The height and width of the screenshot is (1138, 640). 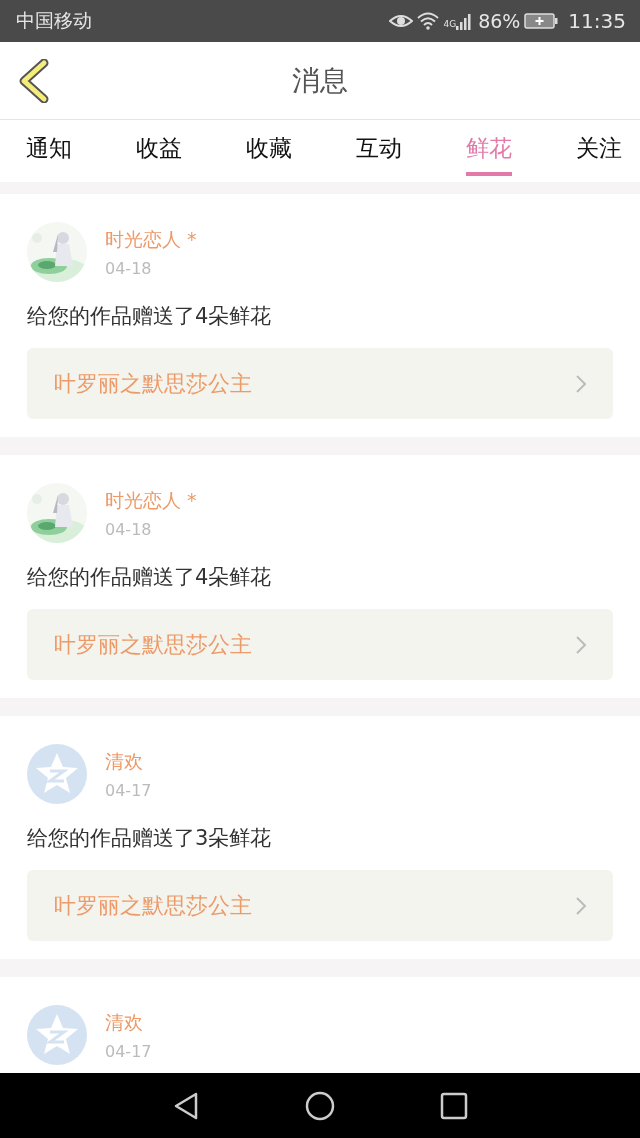 I want to click on tab: 收益, so click(x=159, y=148).